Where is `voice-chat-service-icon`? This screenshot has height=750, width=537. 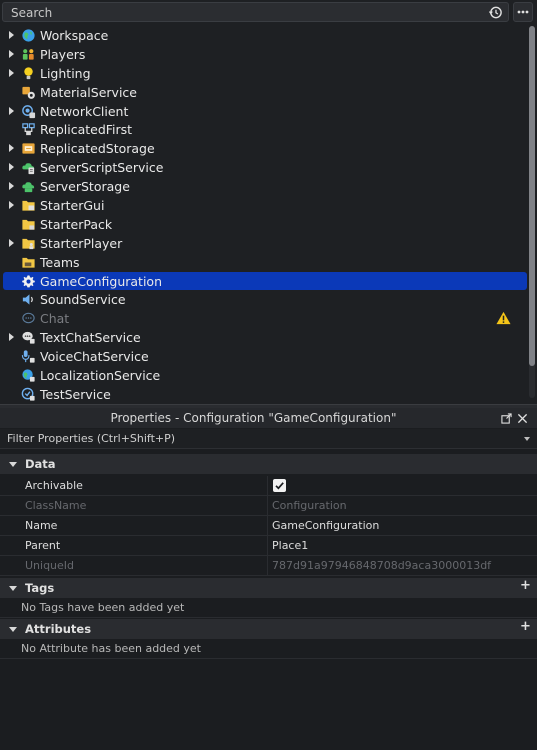 voice-chat-service-icon is located at coordinates (28, 356).